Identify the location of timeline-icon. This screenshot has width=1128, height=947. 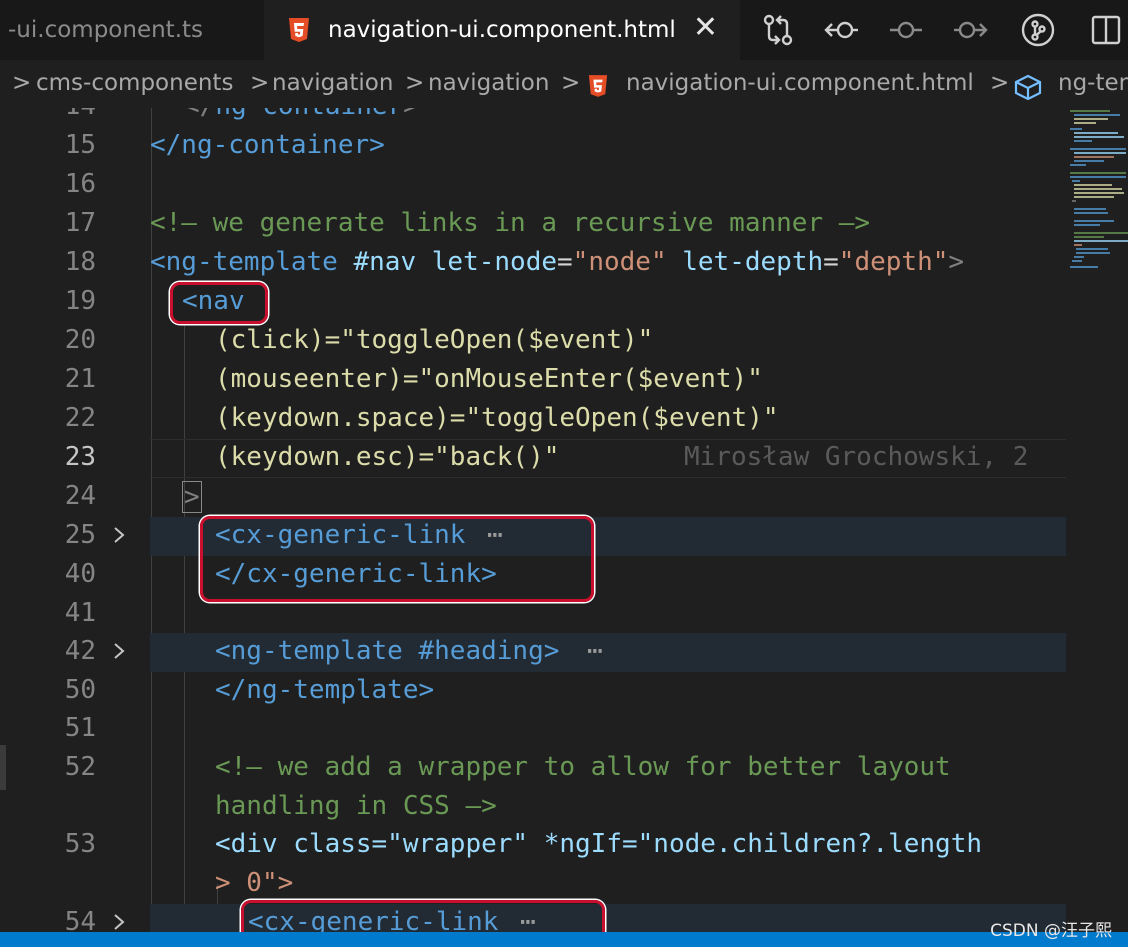
(906, 30).